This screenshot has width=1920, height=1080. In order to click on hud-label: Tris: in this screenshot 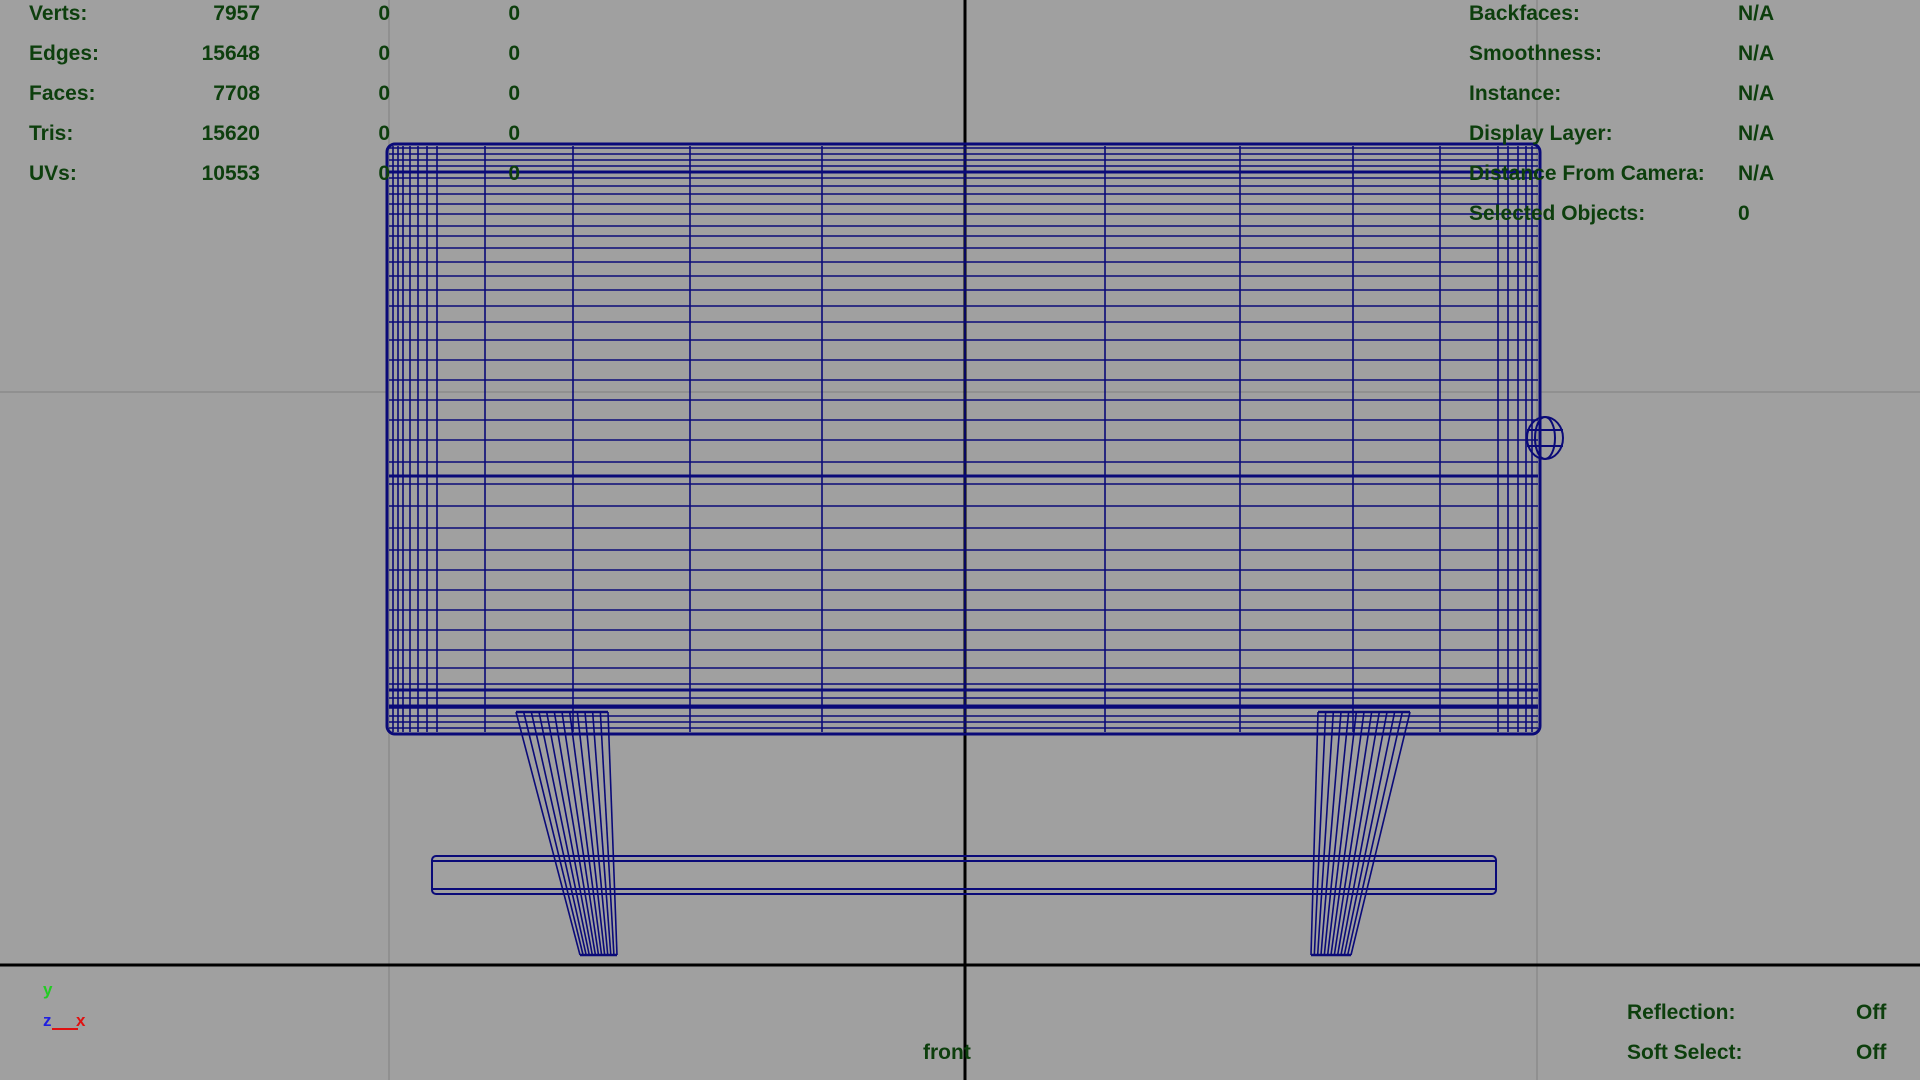, I will do `click(51, 133)`.